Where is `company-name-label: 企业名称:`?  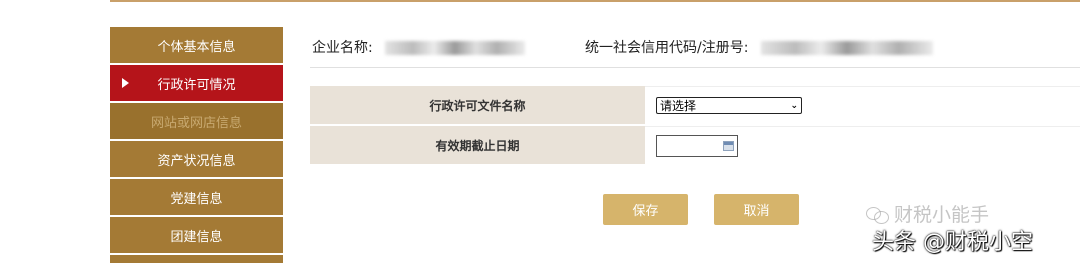 company-name-label: 企业名称: is located at coordinates (342, 48).